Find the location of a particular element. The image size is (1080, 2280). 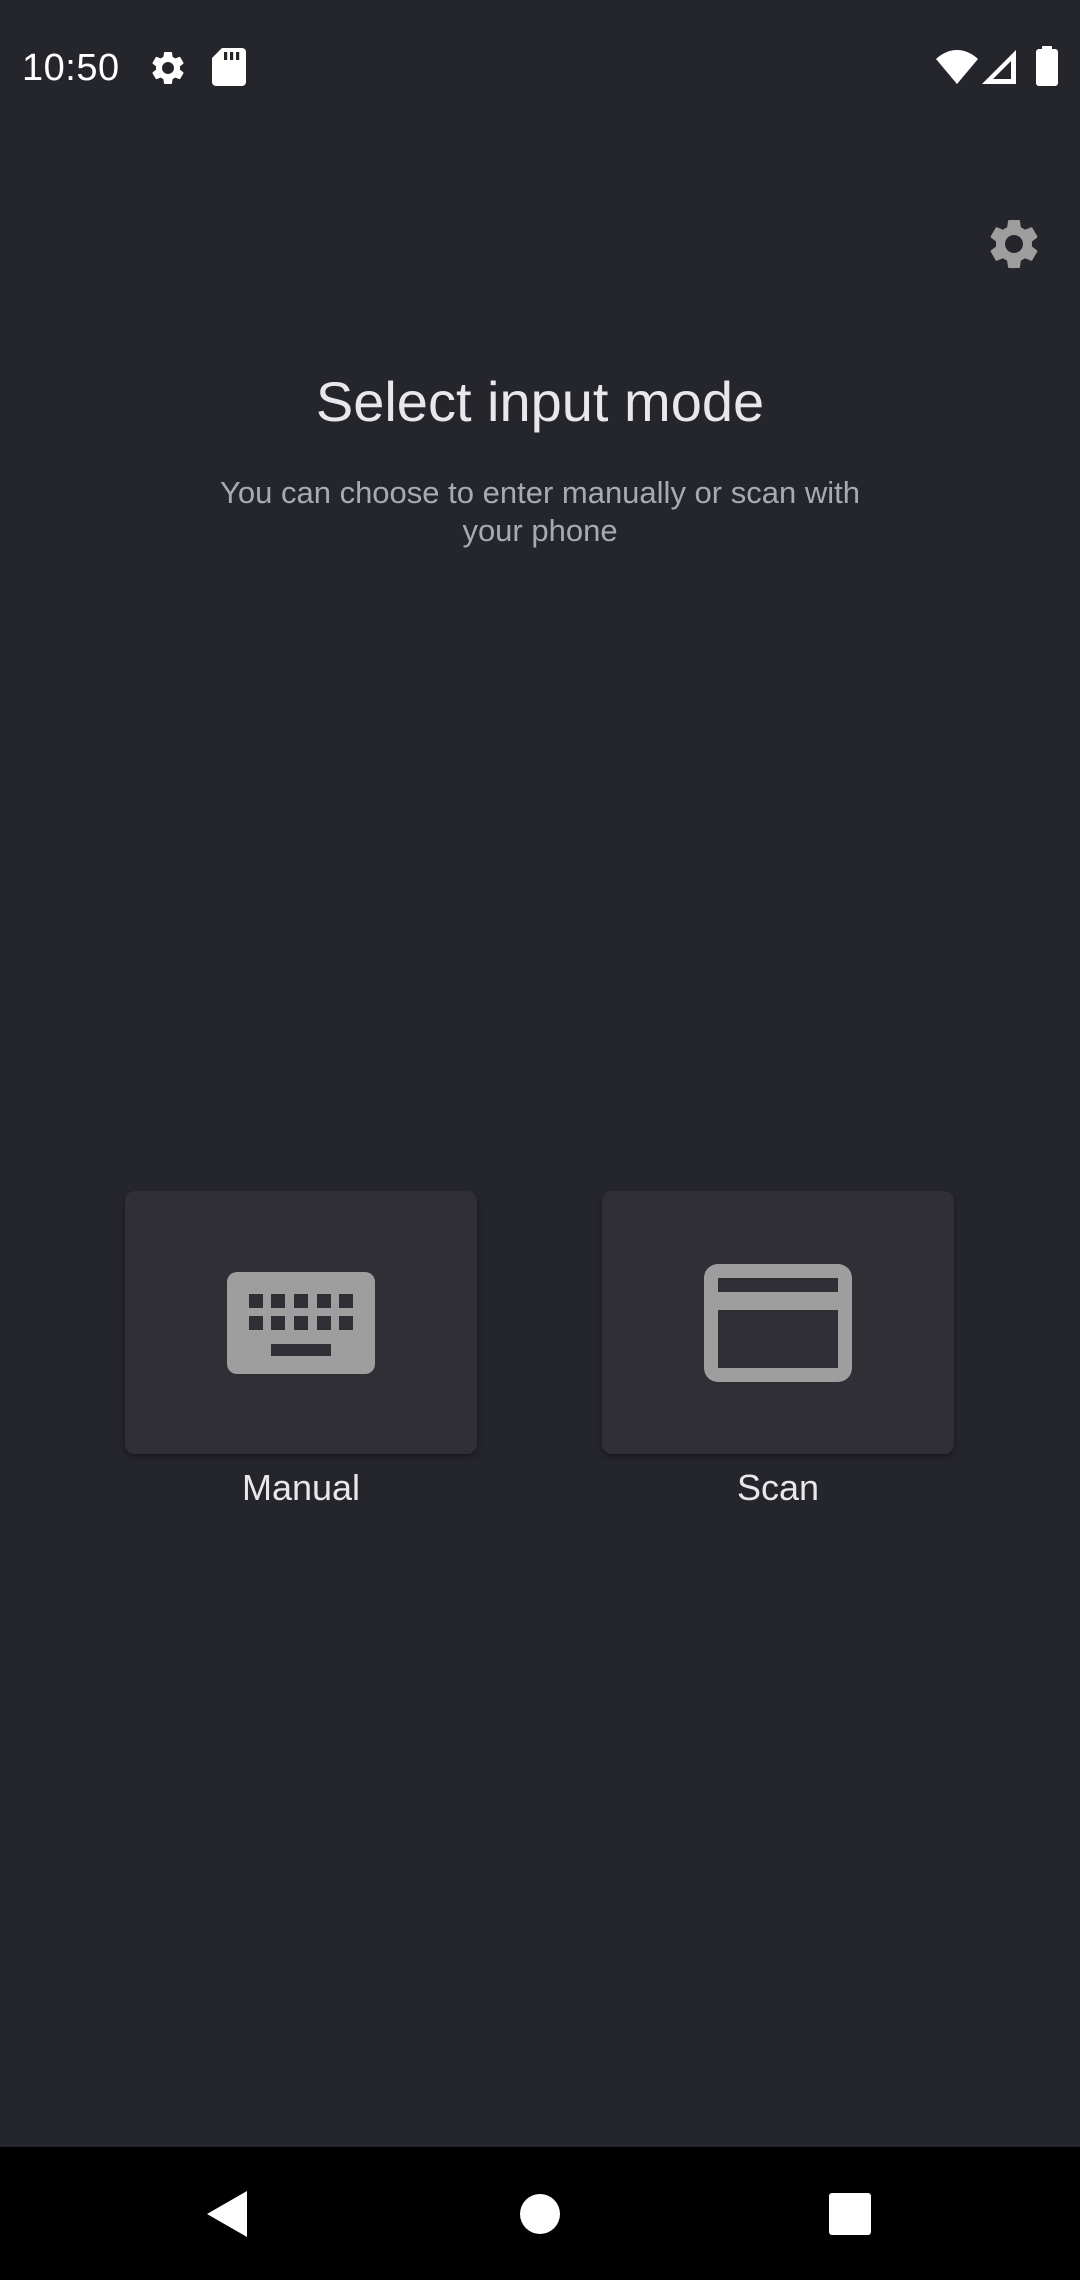

scan-mode-button is located at coordinates (778, 1322).